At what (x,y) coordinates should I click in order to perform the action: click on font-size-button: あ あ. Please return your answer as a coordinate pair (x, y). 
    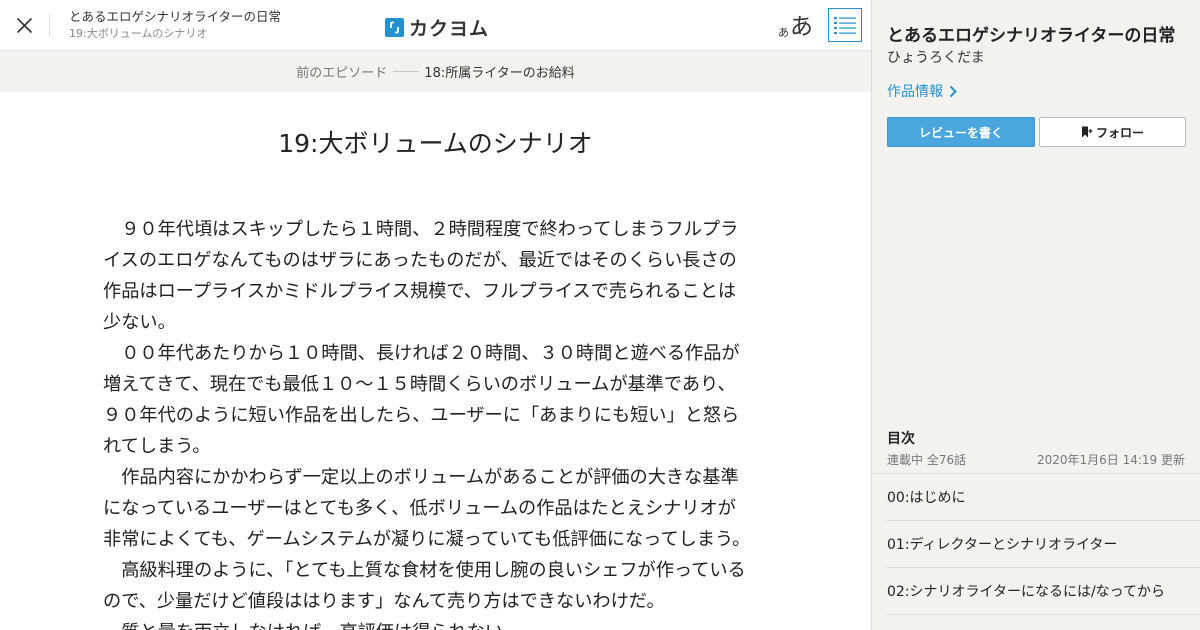
    Looking at the image, I should click on (795, 25).